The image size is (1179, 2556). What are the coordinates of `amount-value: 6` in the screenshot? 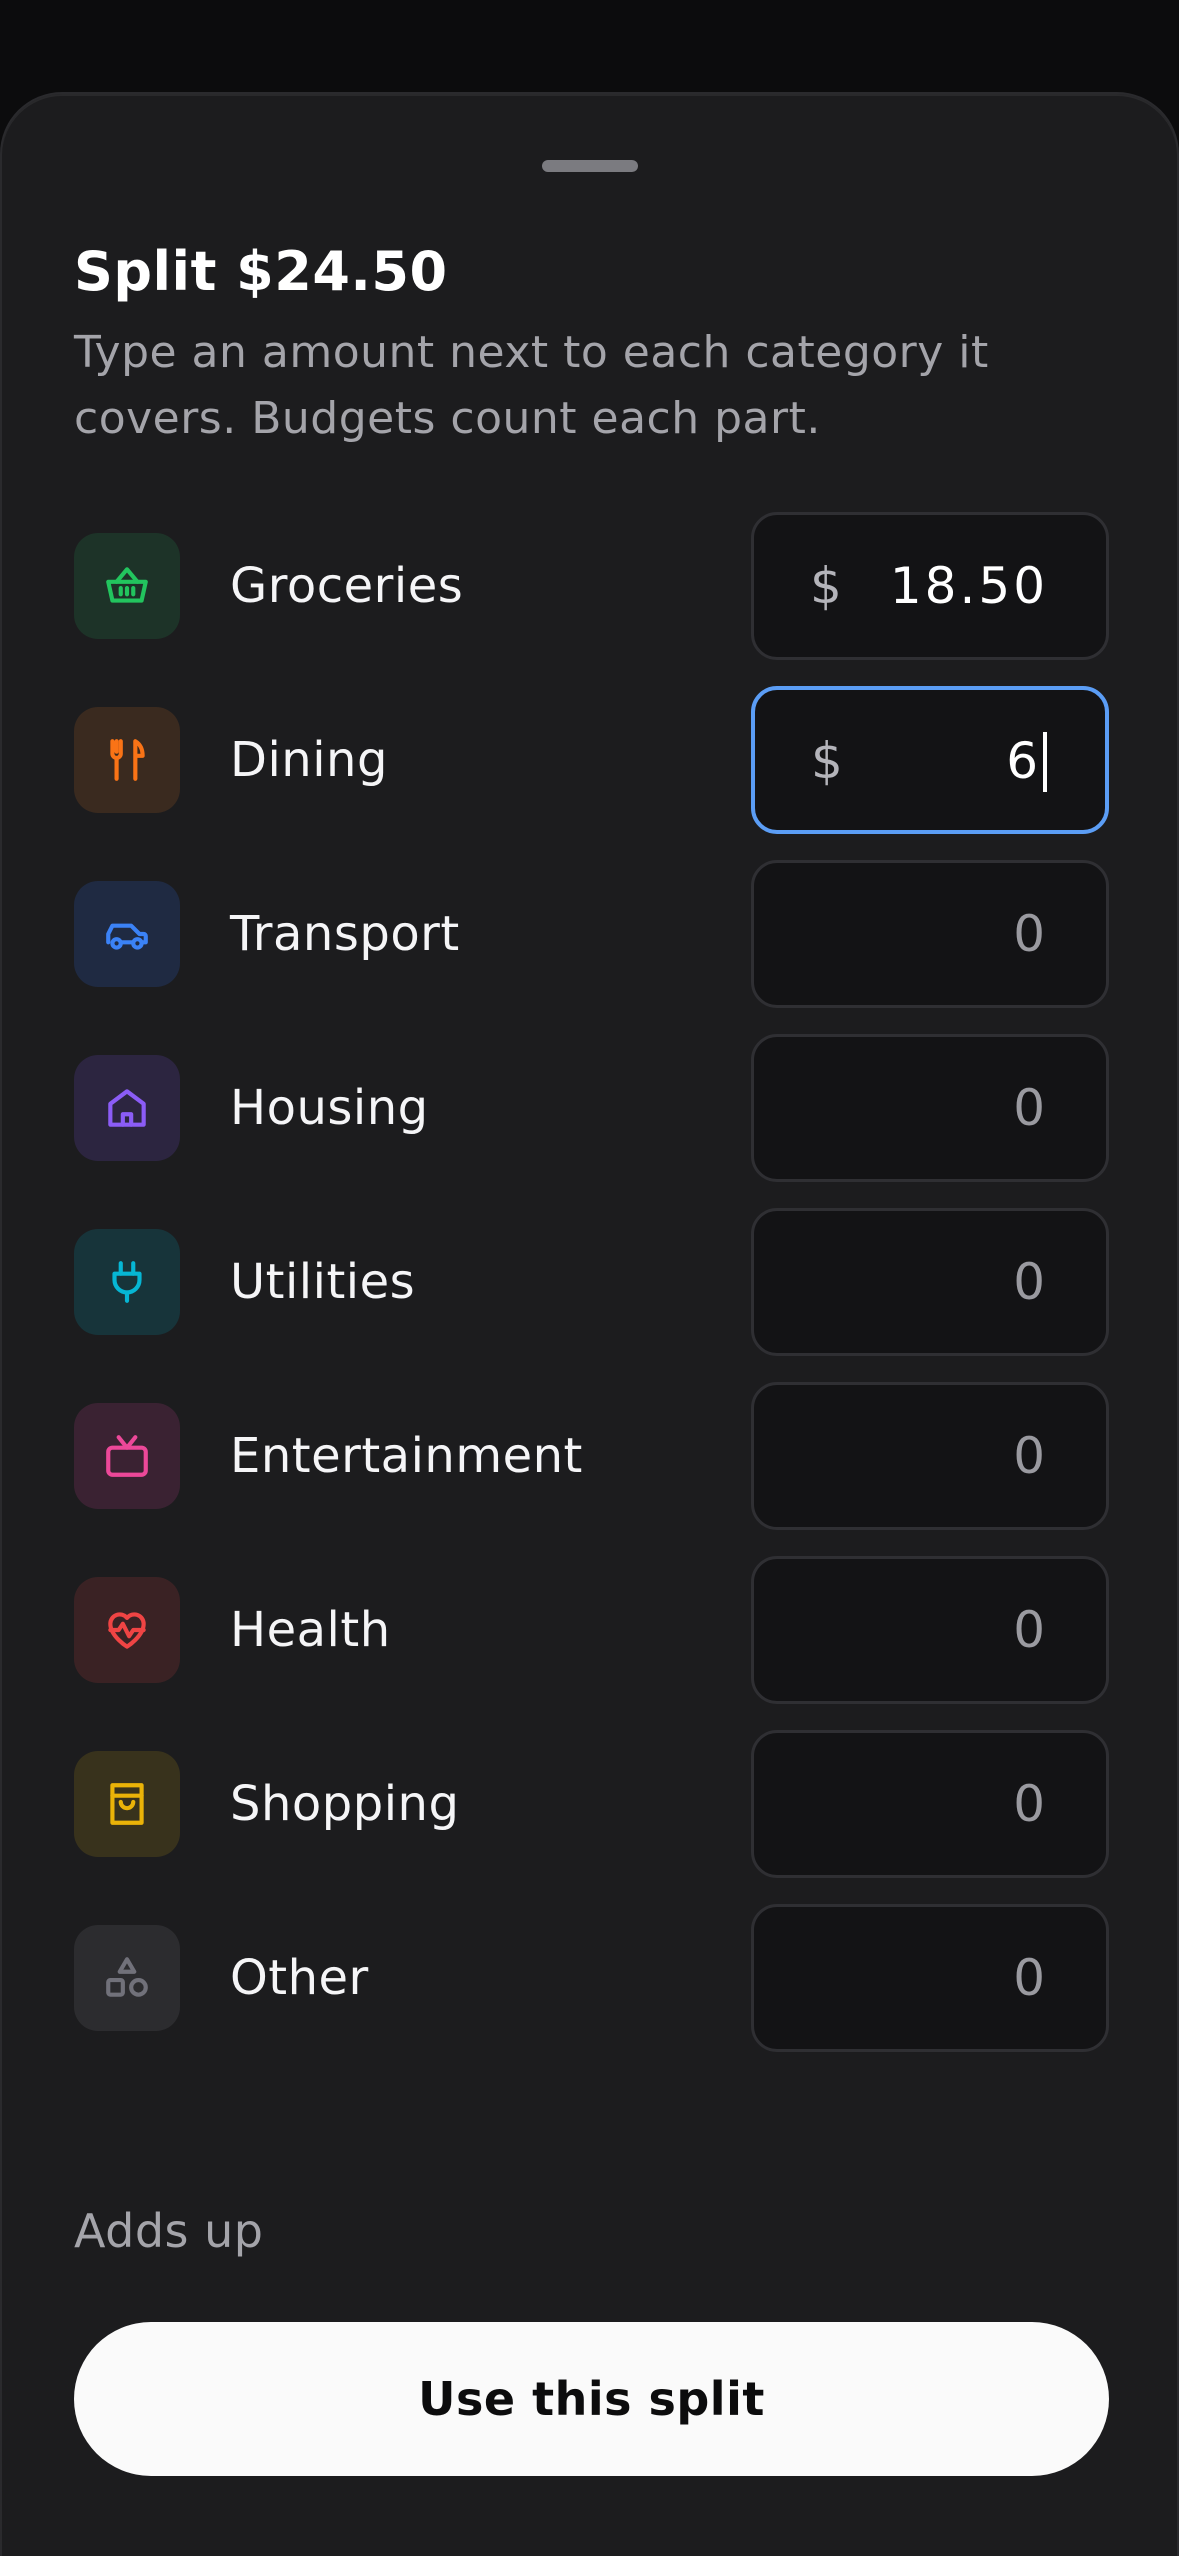 It's located at (1023, 761).